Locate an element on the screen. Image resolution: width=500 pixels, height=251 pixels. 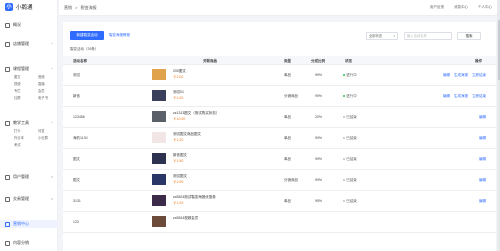
sidebar-item-overview: 概况 is located at coordinates (29, 25).